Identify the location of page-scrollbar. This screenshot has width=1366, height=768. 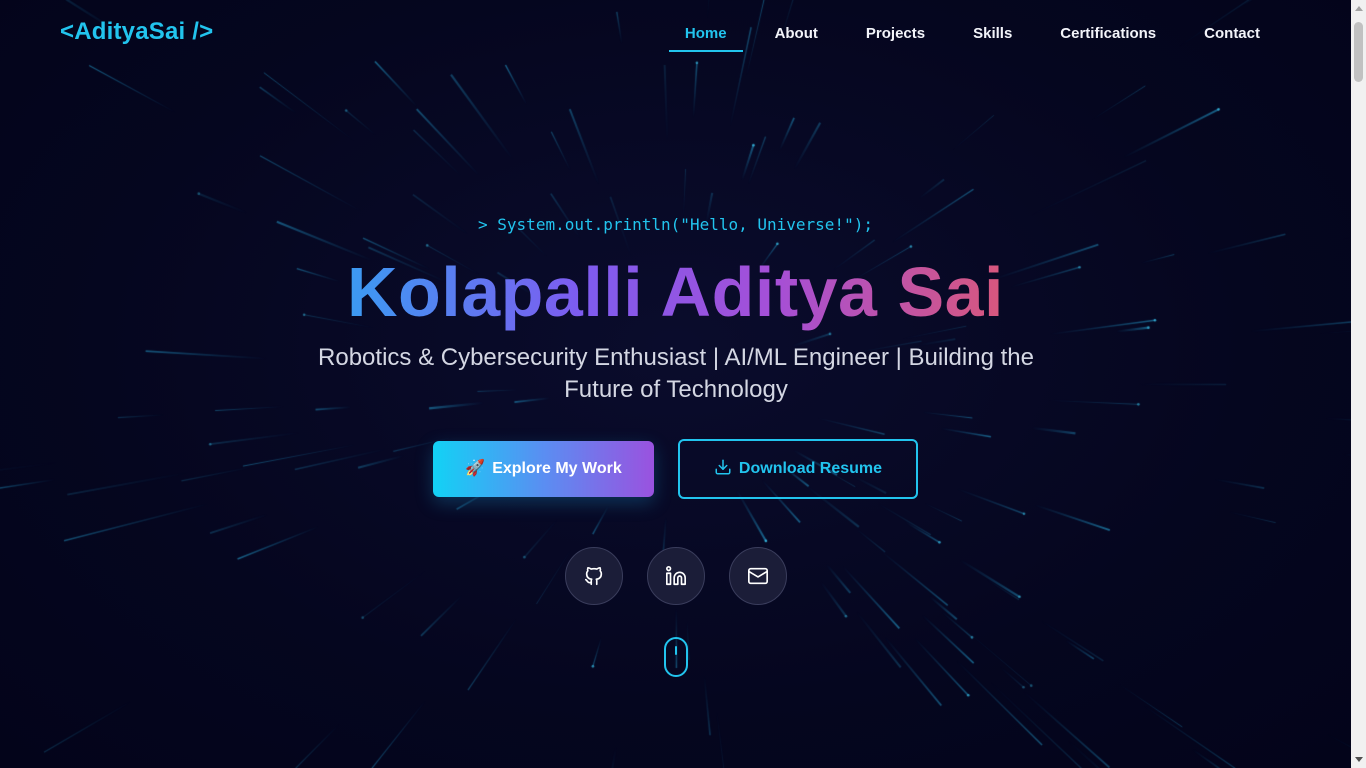
(1358, 384).